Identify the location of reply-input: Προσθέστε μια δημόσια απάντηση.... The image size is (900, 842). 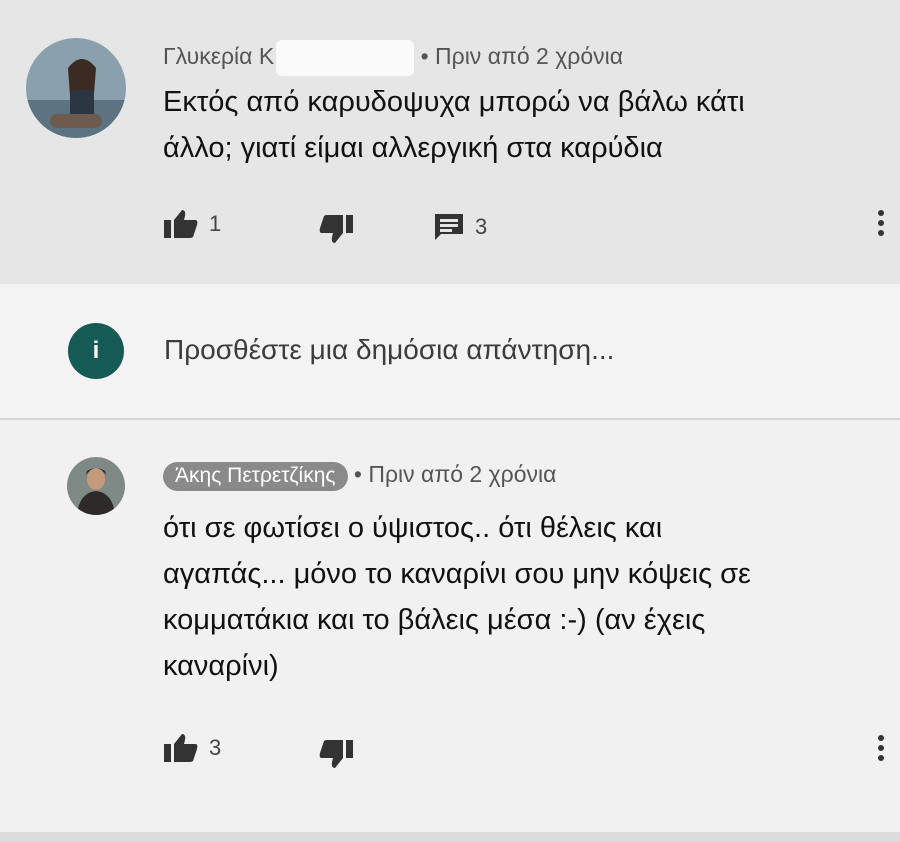
(389, 350).